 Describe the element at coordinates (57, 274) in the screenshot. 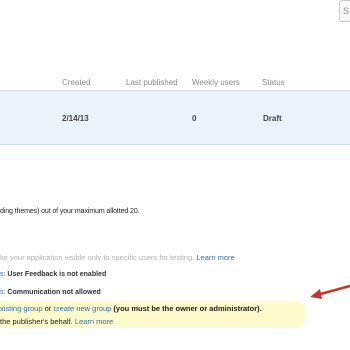

I see `setting-text: User Feedback is not enabled` at that location.